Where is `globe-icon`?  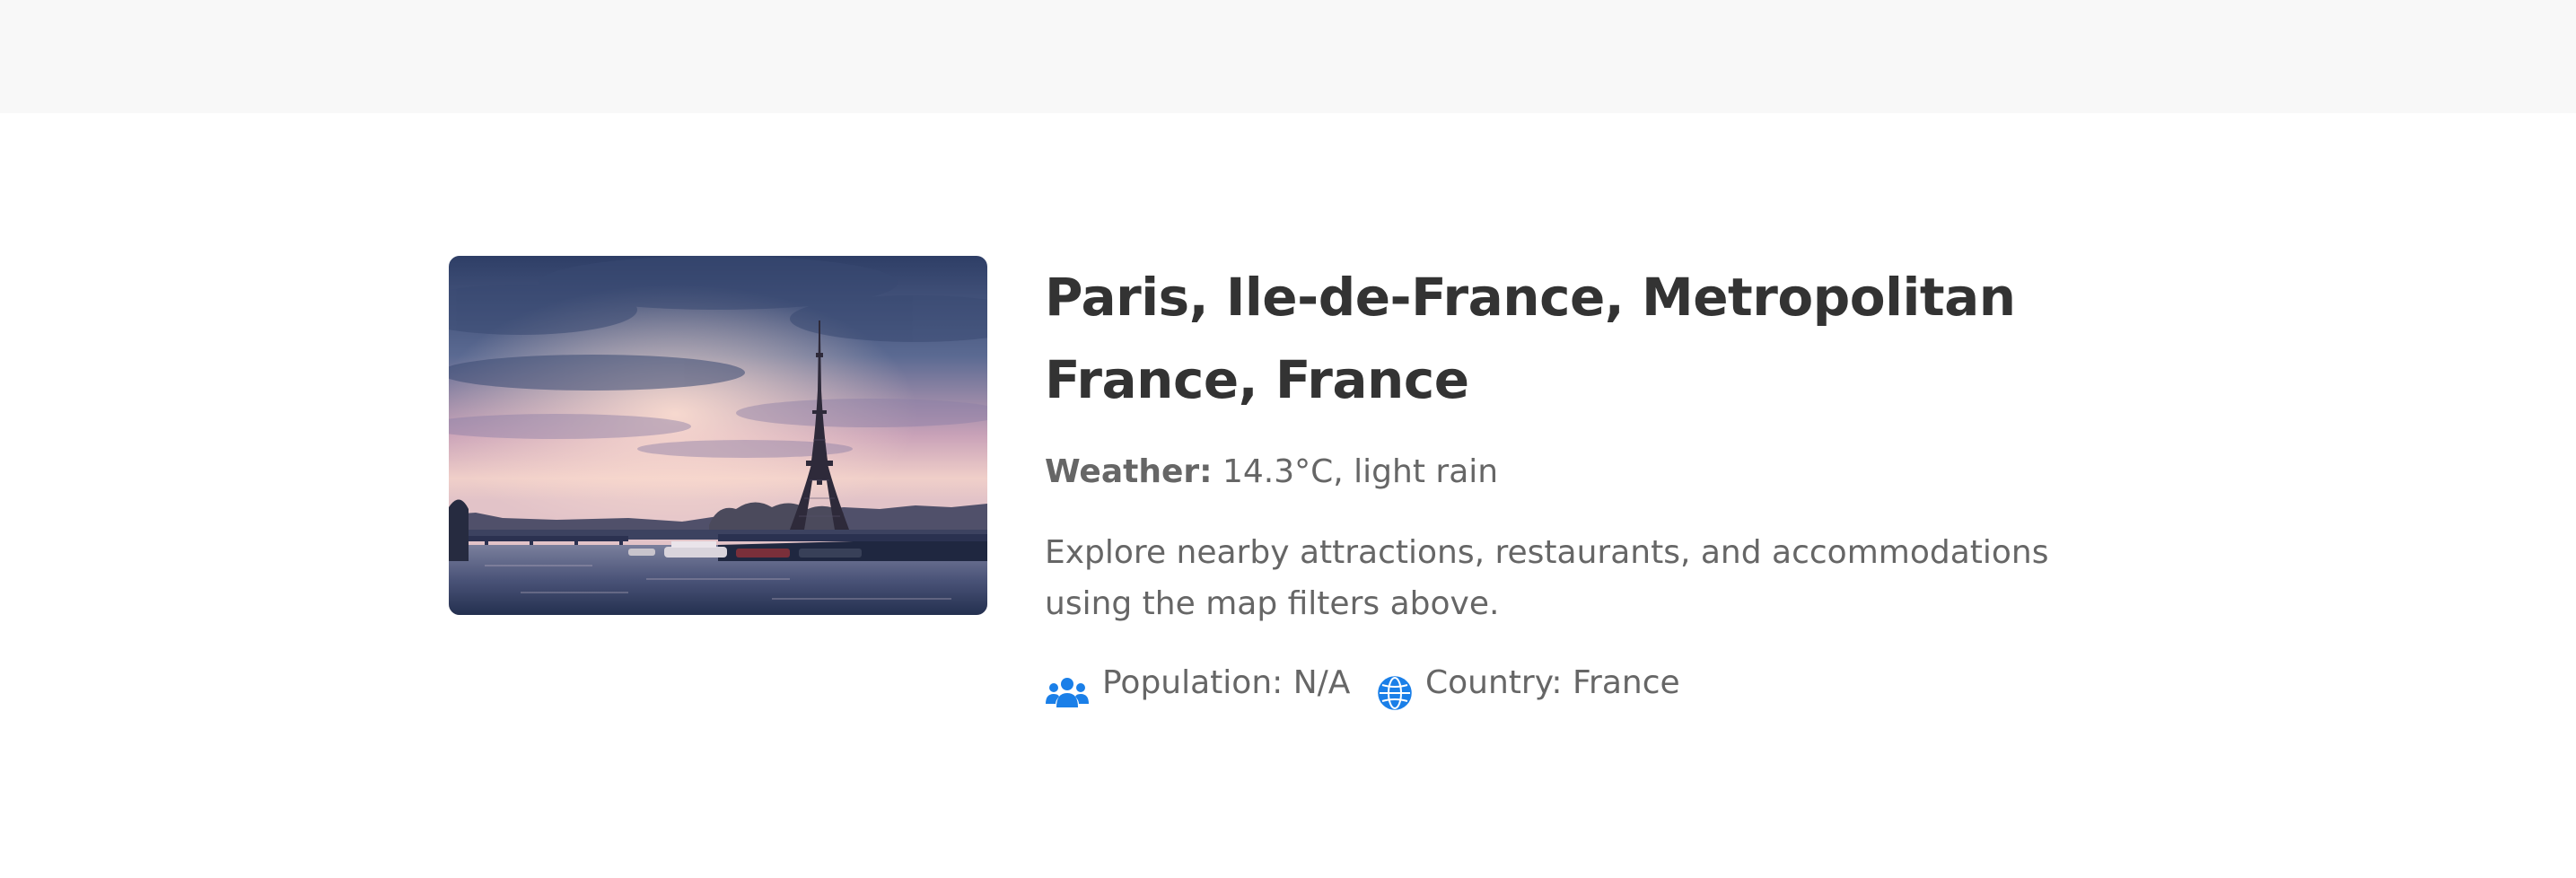 globe-icon is located at coordinates (1399, 694).